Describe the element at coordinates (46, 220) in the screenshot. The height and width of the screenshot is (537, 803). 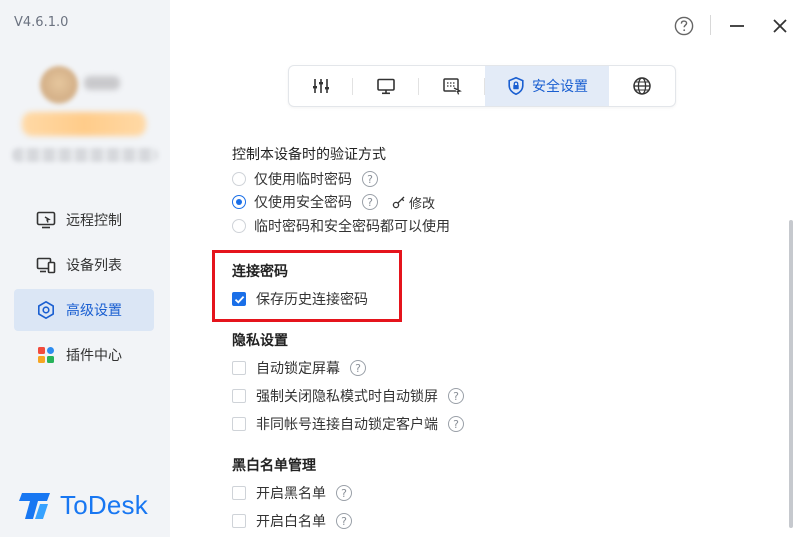
I see `remote-control-icon` at that location.